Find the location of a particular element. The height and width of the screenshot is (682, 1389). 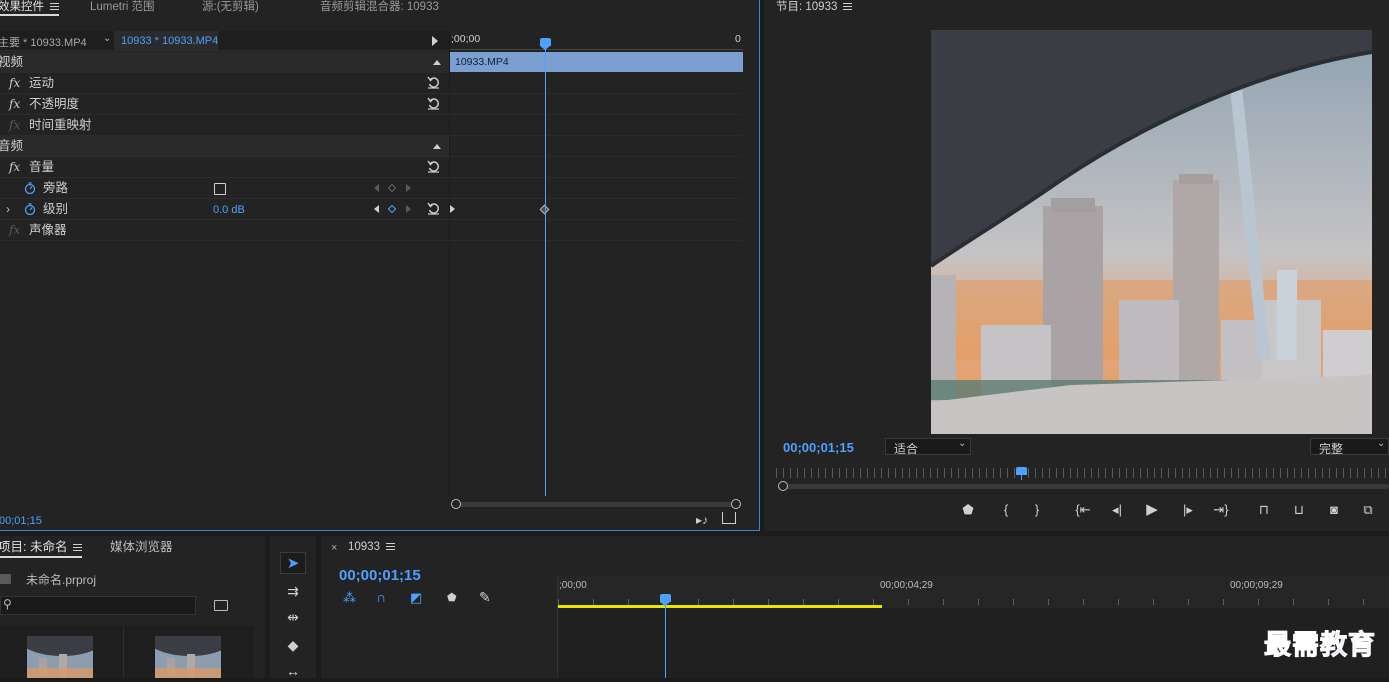

play-audio-icon: ▸♪ is located at coordinates (702, 520).